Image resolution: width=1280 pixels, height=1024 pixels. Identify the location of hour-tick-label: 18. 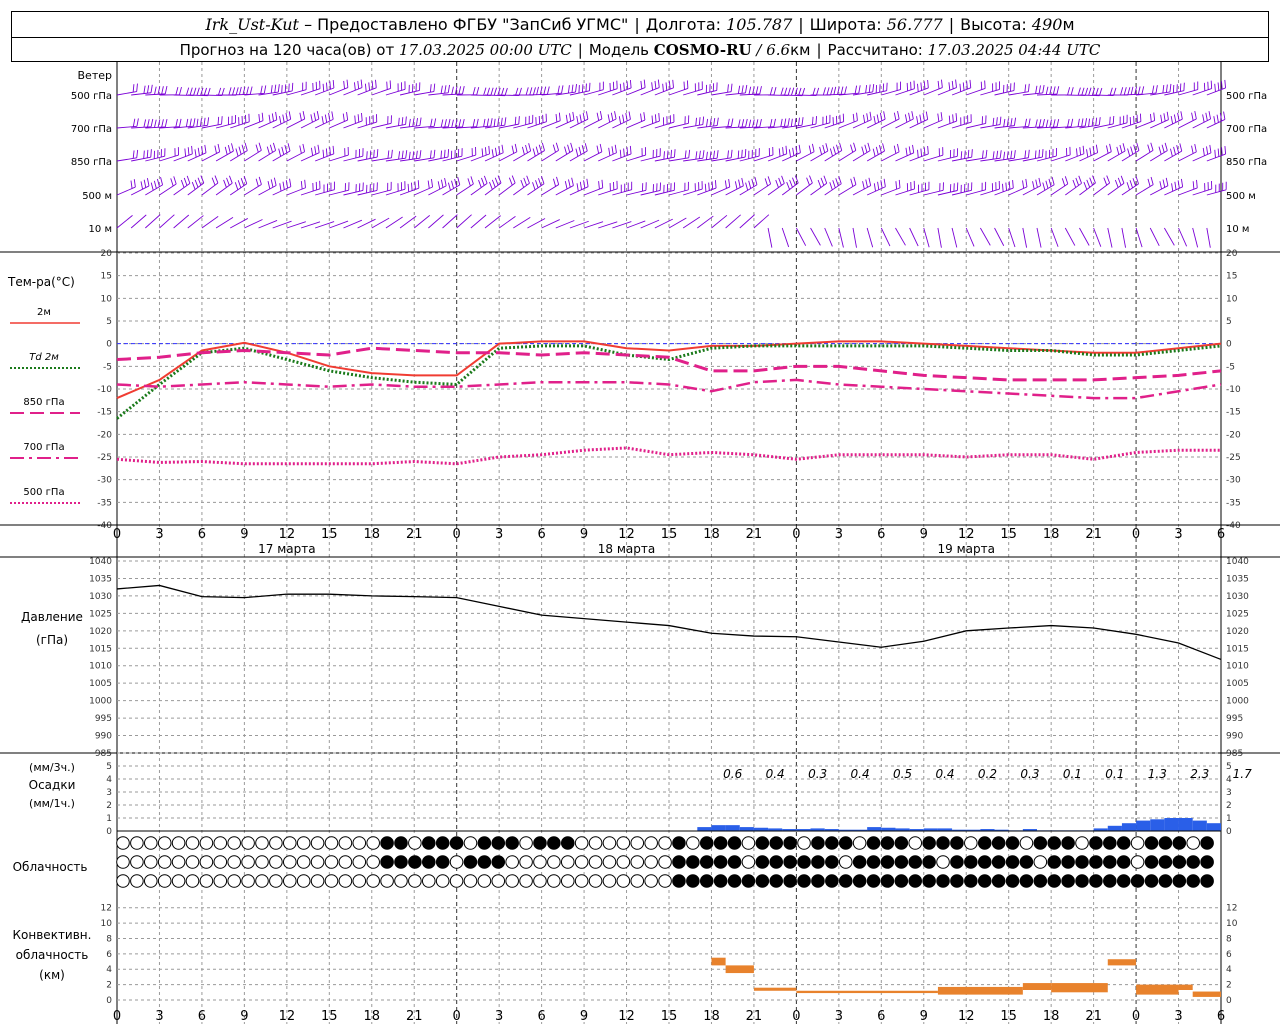
(711, 534).